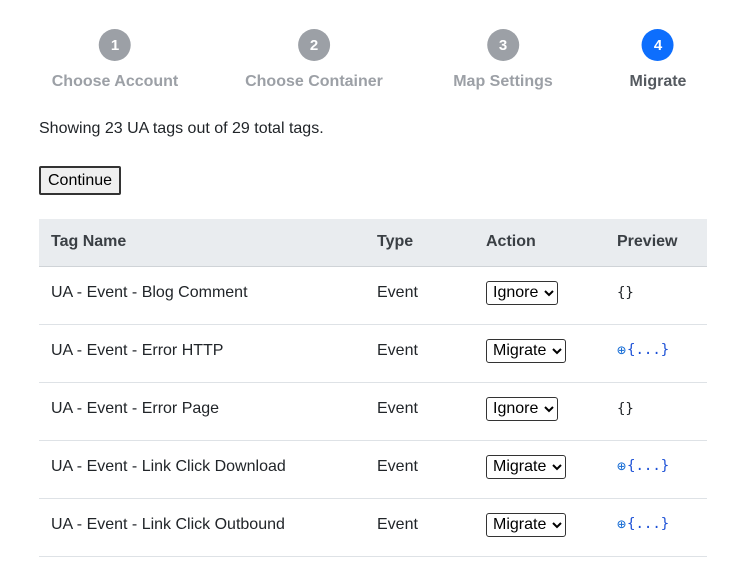 This screenshot has height=561, width=737. I want to click on step-number-badge: 1, so click(115, 45).